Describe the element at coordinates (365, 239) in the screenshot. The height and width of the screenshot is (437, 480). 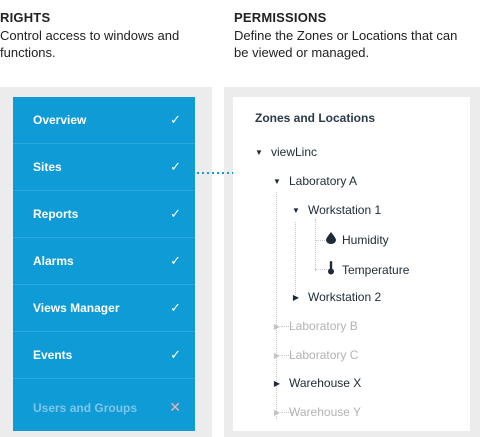
I see `tree-node-label: Humidity` at that location.